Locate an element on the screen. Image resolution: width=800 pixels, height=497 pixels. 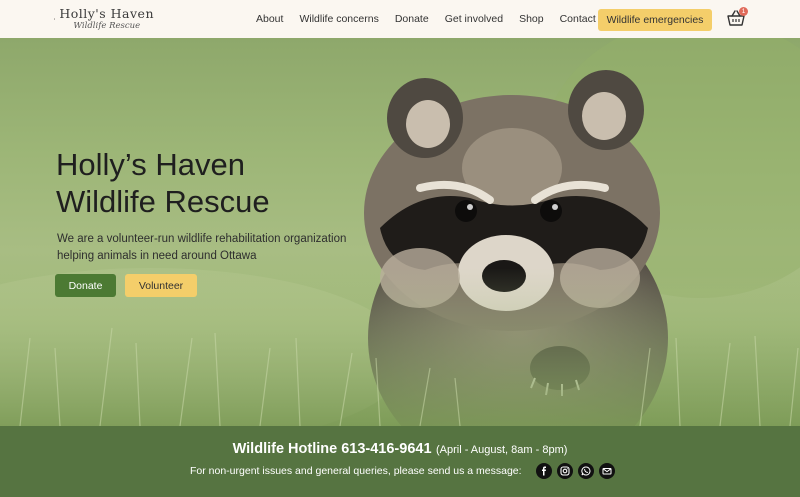
wildlife-emergencies-button: Wildlife emergencies is located at coordinates (655, 20).